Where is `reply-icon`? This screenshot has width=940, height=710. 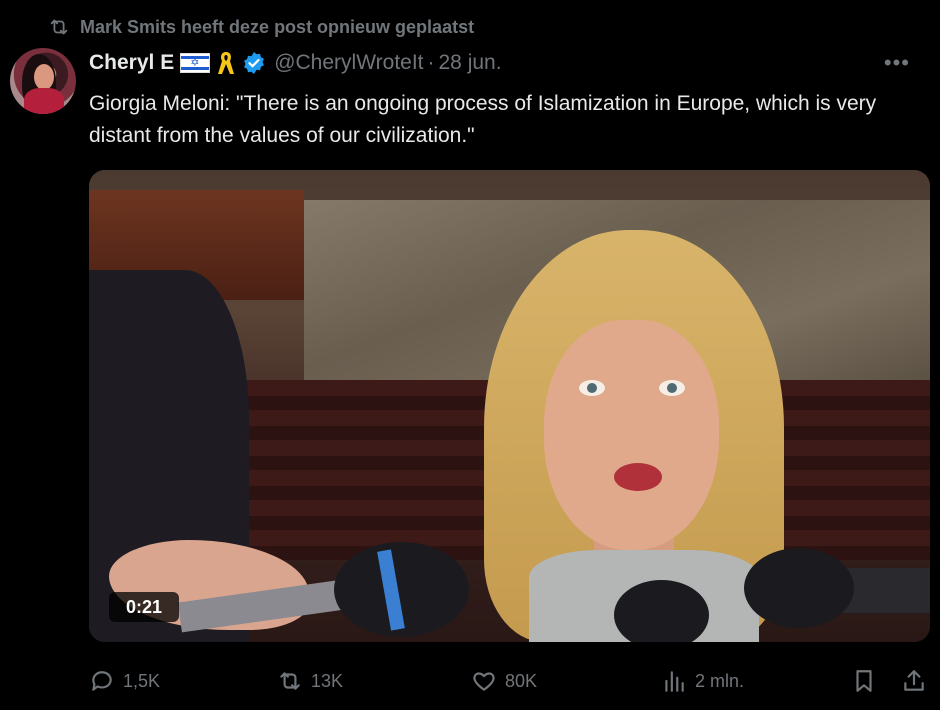 reply-icon is located at coordinates (102, 681).